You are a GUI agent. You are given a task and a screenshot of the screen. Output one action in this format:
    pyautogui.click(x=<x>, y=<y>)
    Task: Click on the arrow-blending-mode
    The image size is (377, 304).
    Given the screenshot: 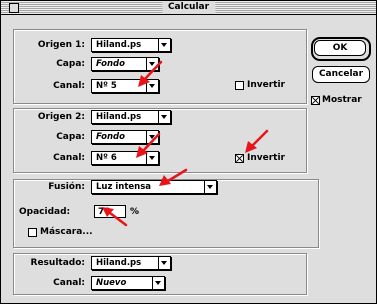 What is the action you would take?
    pyautogui.click(x=177, y=175)
    